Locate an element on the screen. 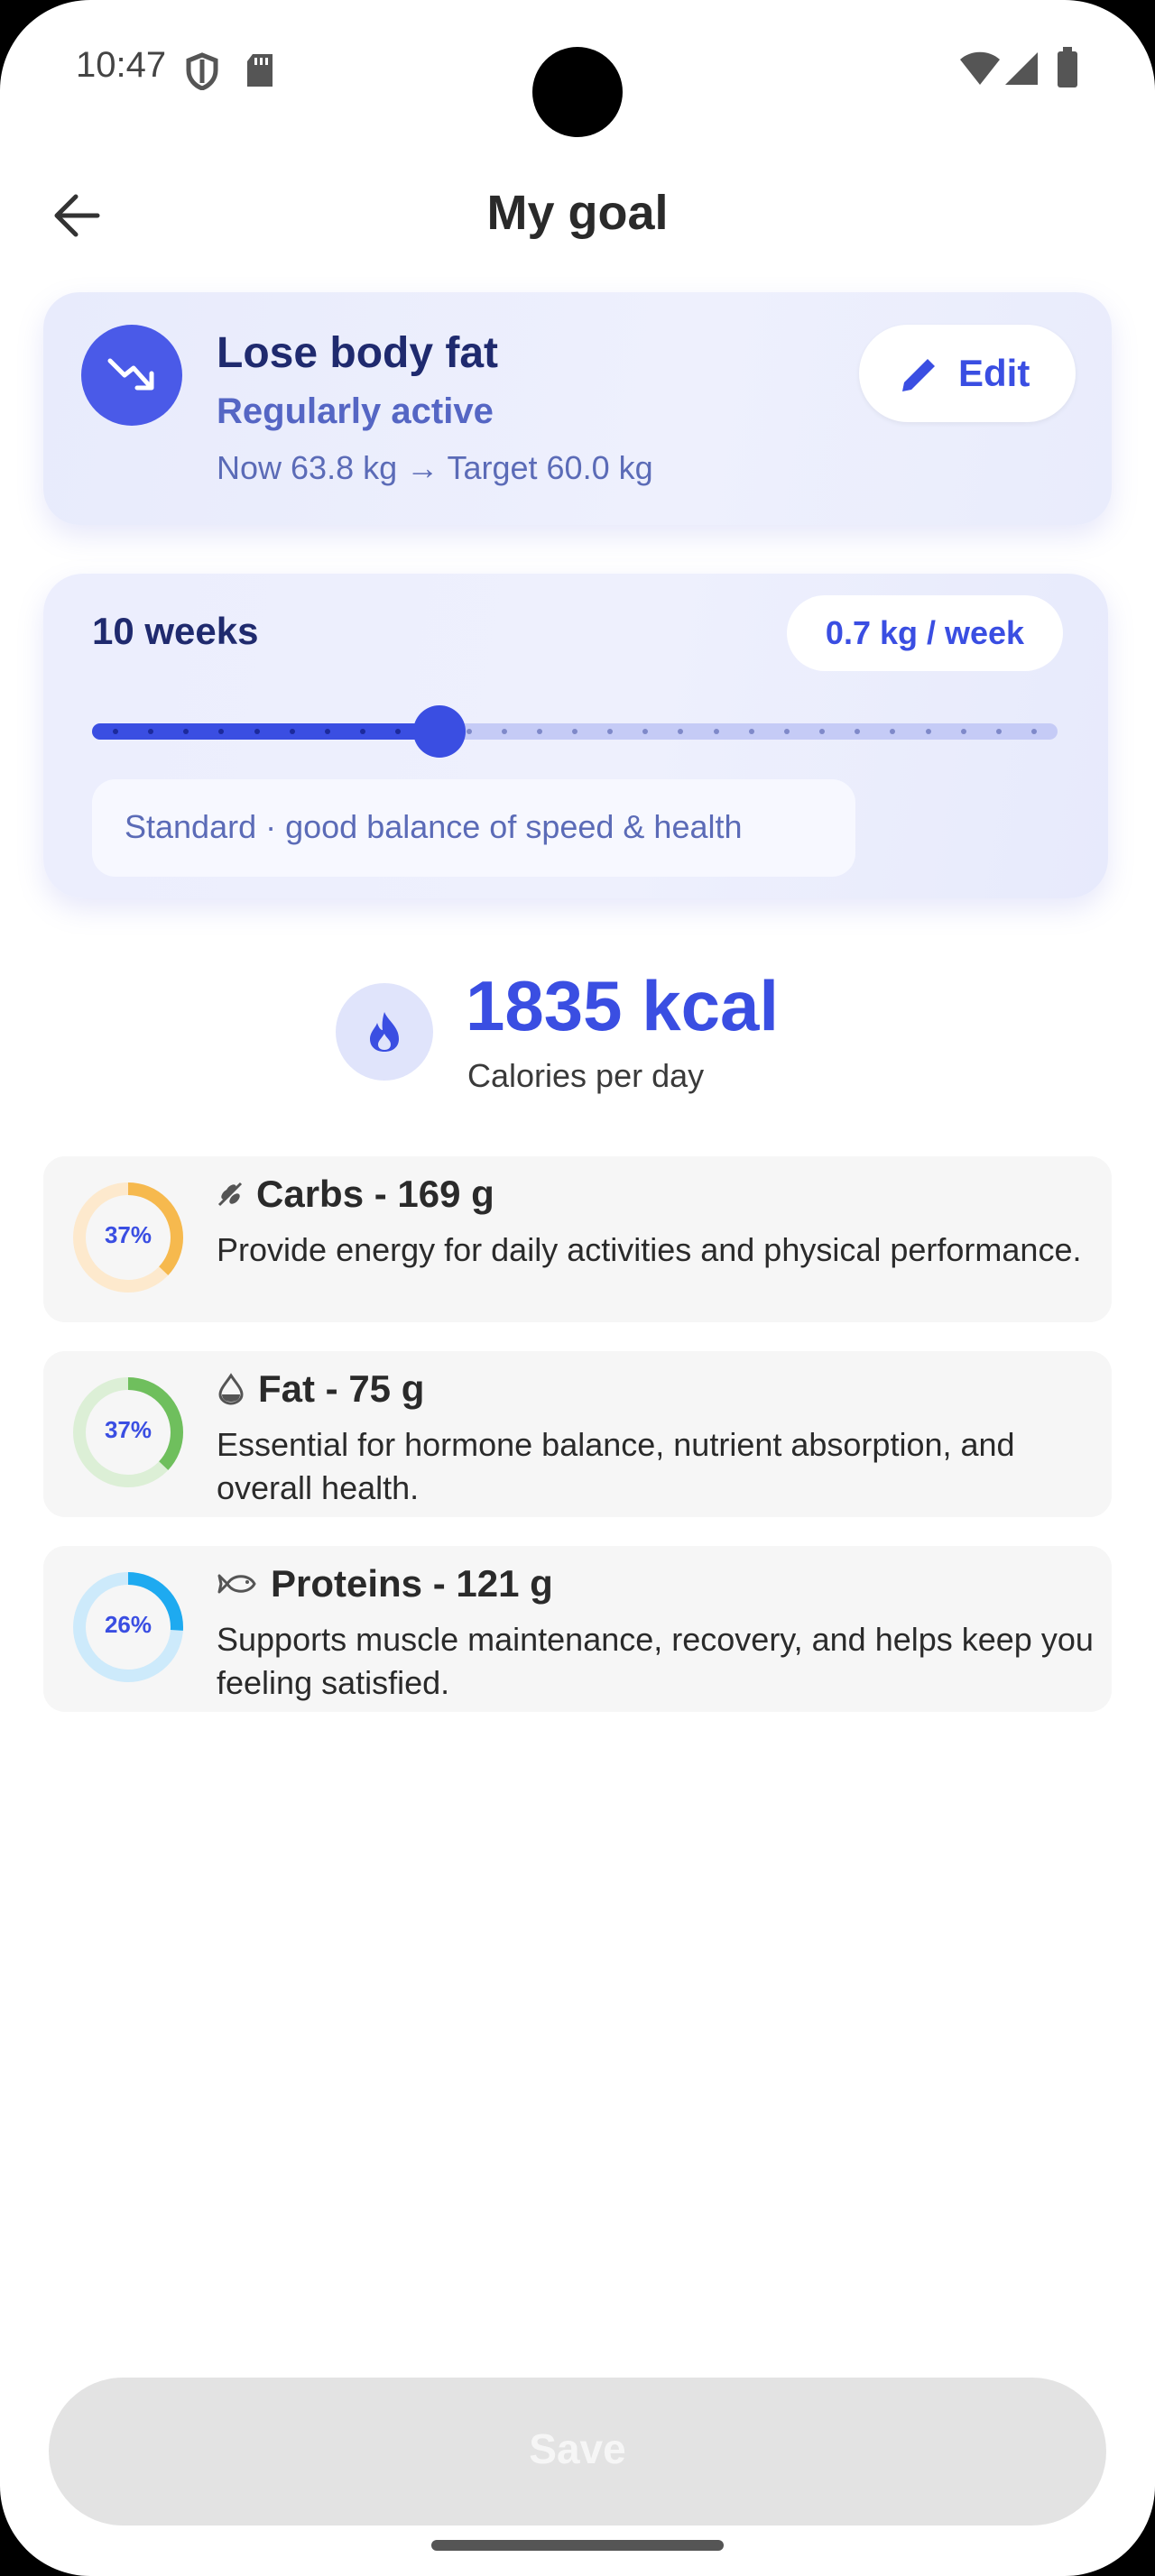 This screenshot has width=1155, height=2576. macro-ring: 26% is located at coordinates (128, 1627).